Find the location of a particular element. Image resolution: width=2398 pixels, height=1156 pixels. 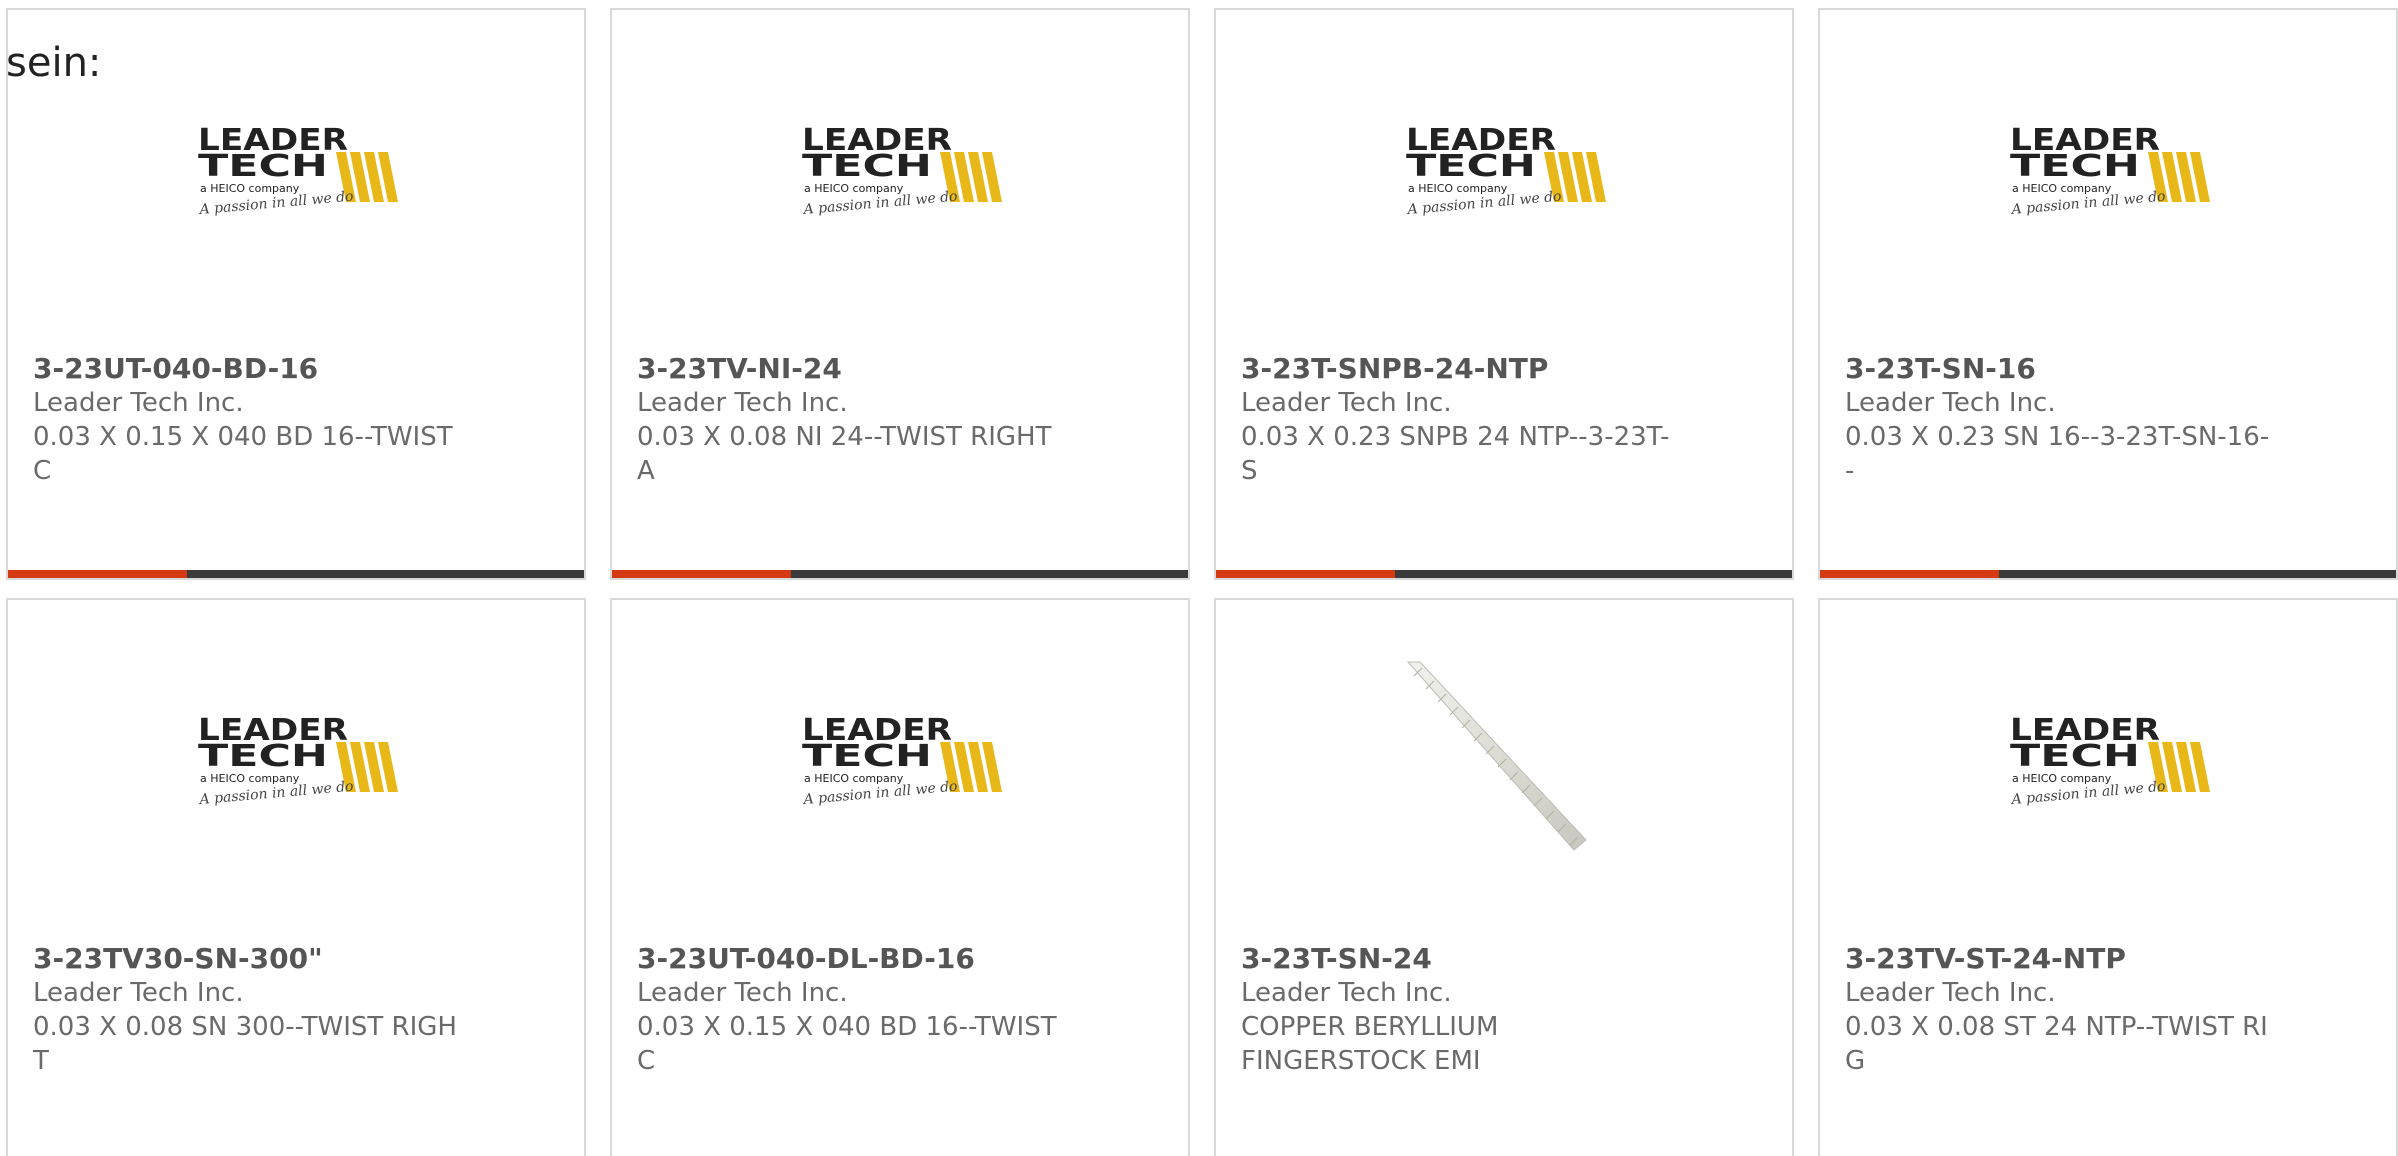

part-number: 3-23UT-040-DL-BD-16 is located at coordinates (852, 959).